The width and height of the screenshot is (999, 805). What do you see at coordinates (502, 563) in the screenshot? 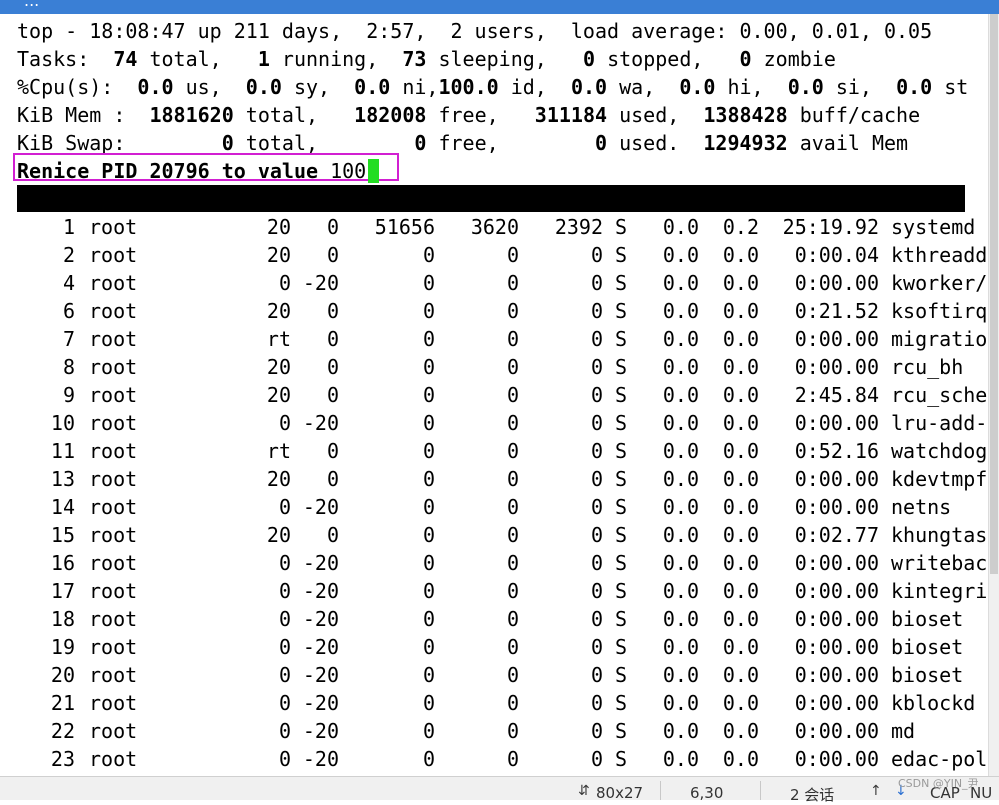
I see `table-row: 16root0-20000S0.00.00:00.00writeback` at bounding box center [502, 563].